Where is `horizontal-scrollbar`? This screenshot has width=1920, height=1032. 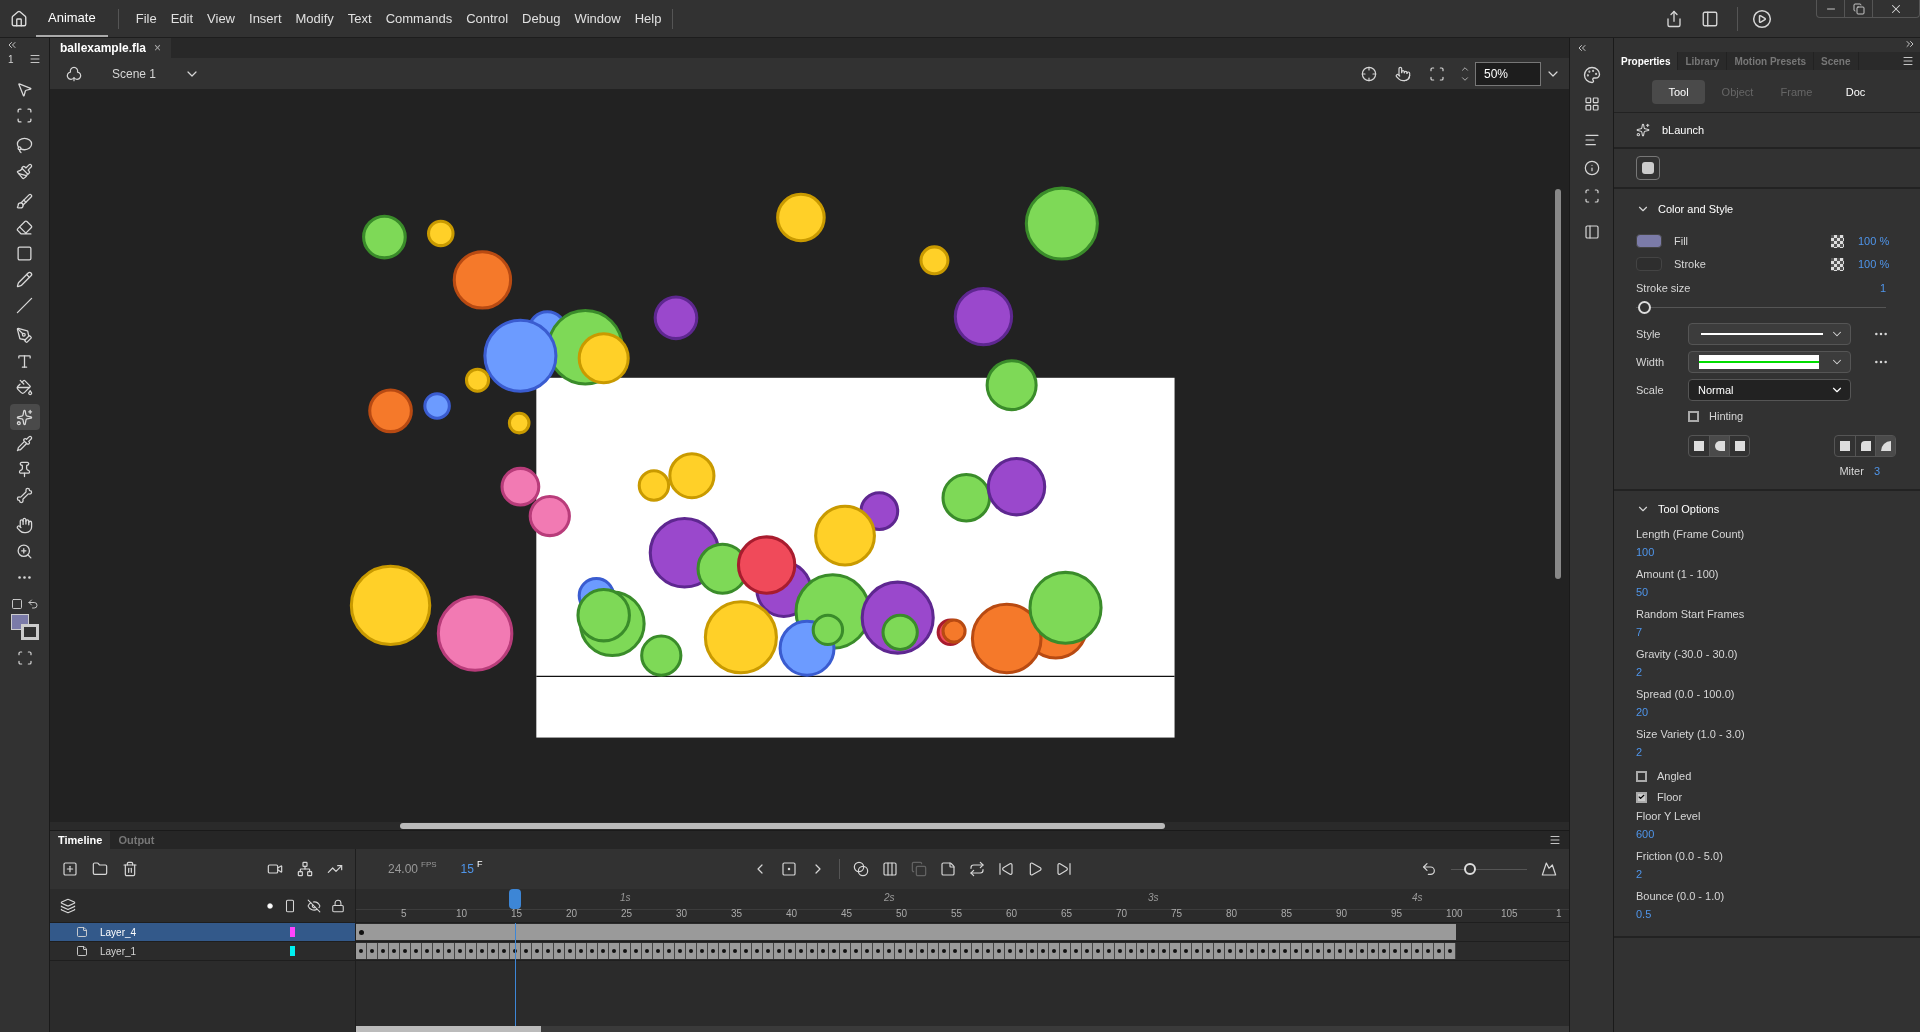
horizontal-scrollbar is located at coordinates (782, 826).